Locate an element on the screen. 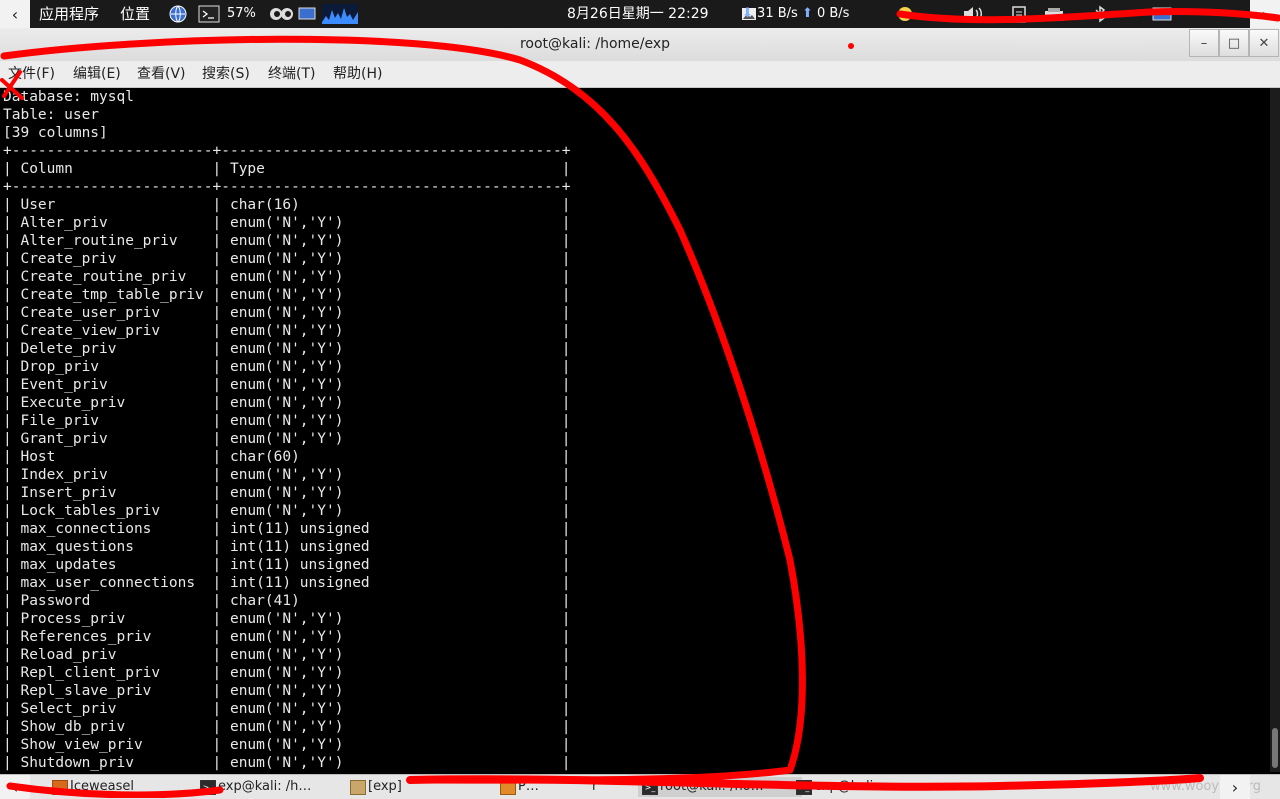 This screenshot has width=1280, height=799. people-icon is located at coordinates (282, 14).